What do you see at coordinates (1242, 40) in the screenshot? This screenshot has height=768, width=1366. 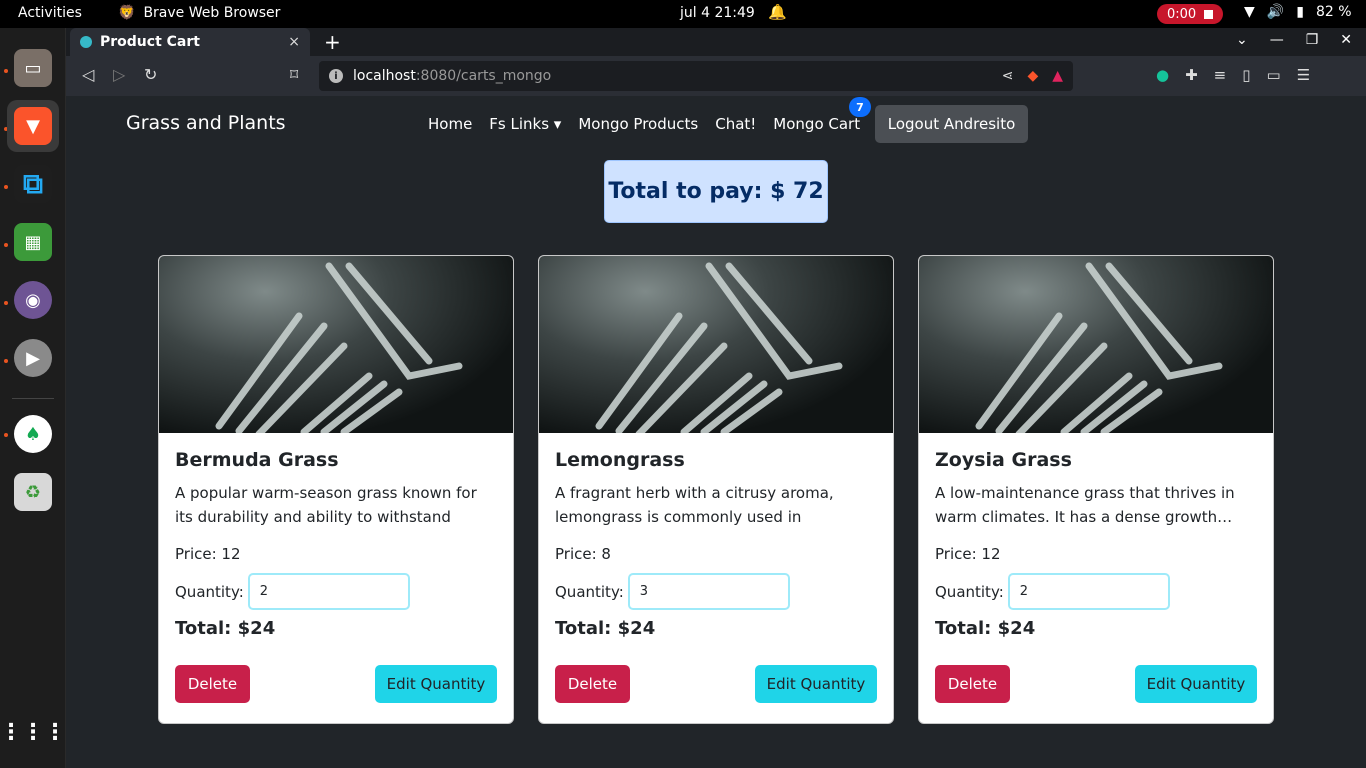 I see `tab-list-chevron-icon: ⌄` at bounding box center [1242, 40].